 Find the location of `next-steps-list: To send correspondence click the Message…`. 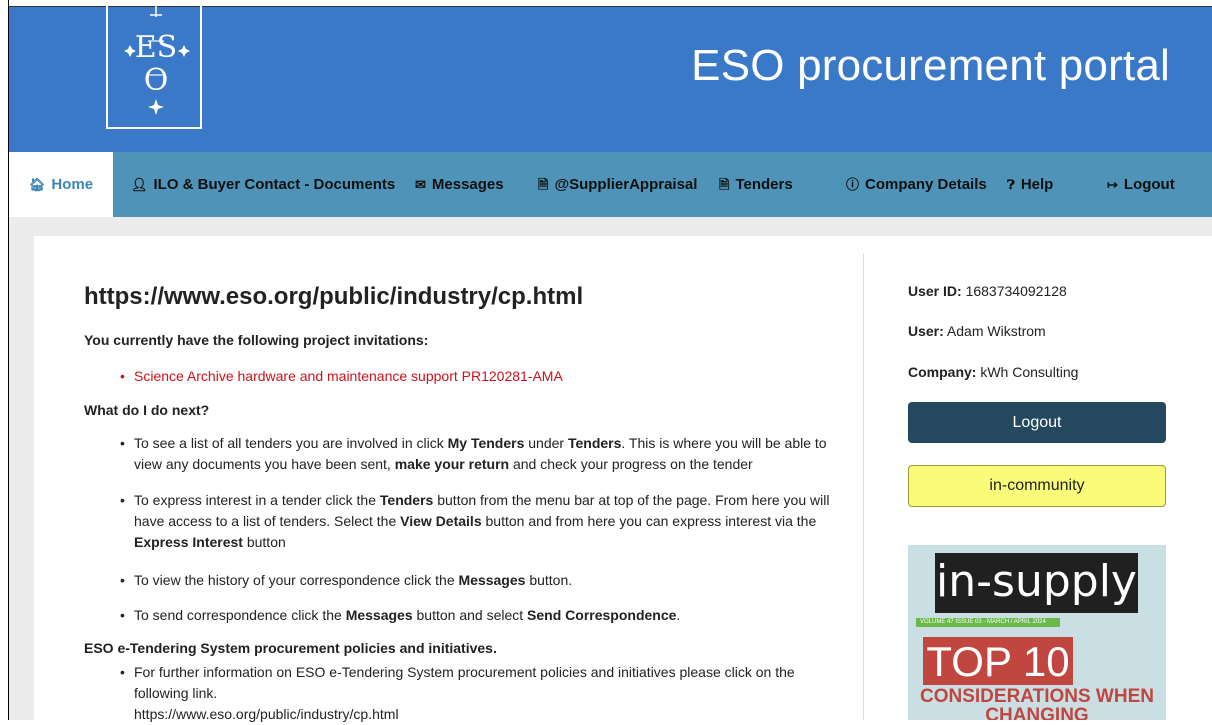

next-steps-list: To send correspondence click the Message… is located at coordinates (478, 615).